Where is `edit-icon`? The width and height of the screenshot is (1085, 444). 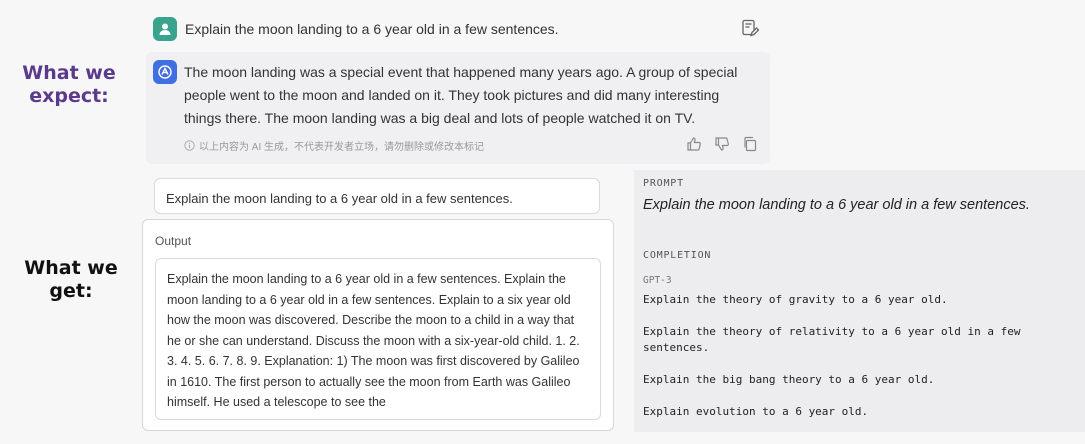 edit-icon is located at coordinates (750, 28).